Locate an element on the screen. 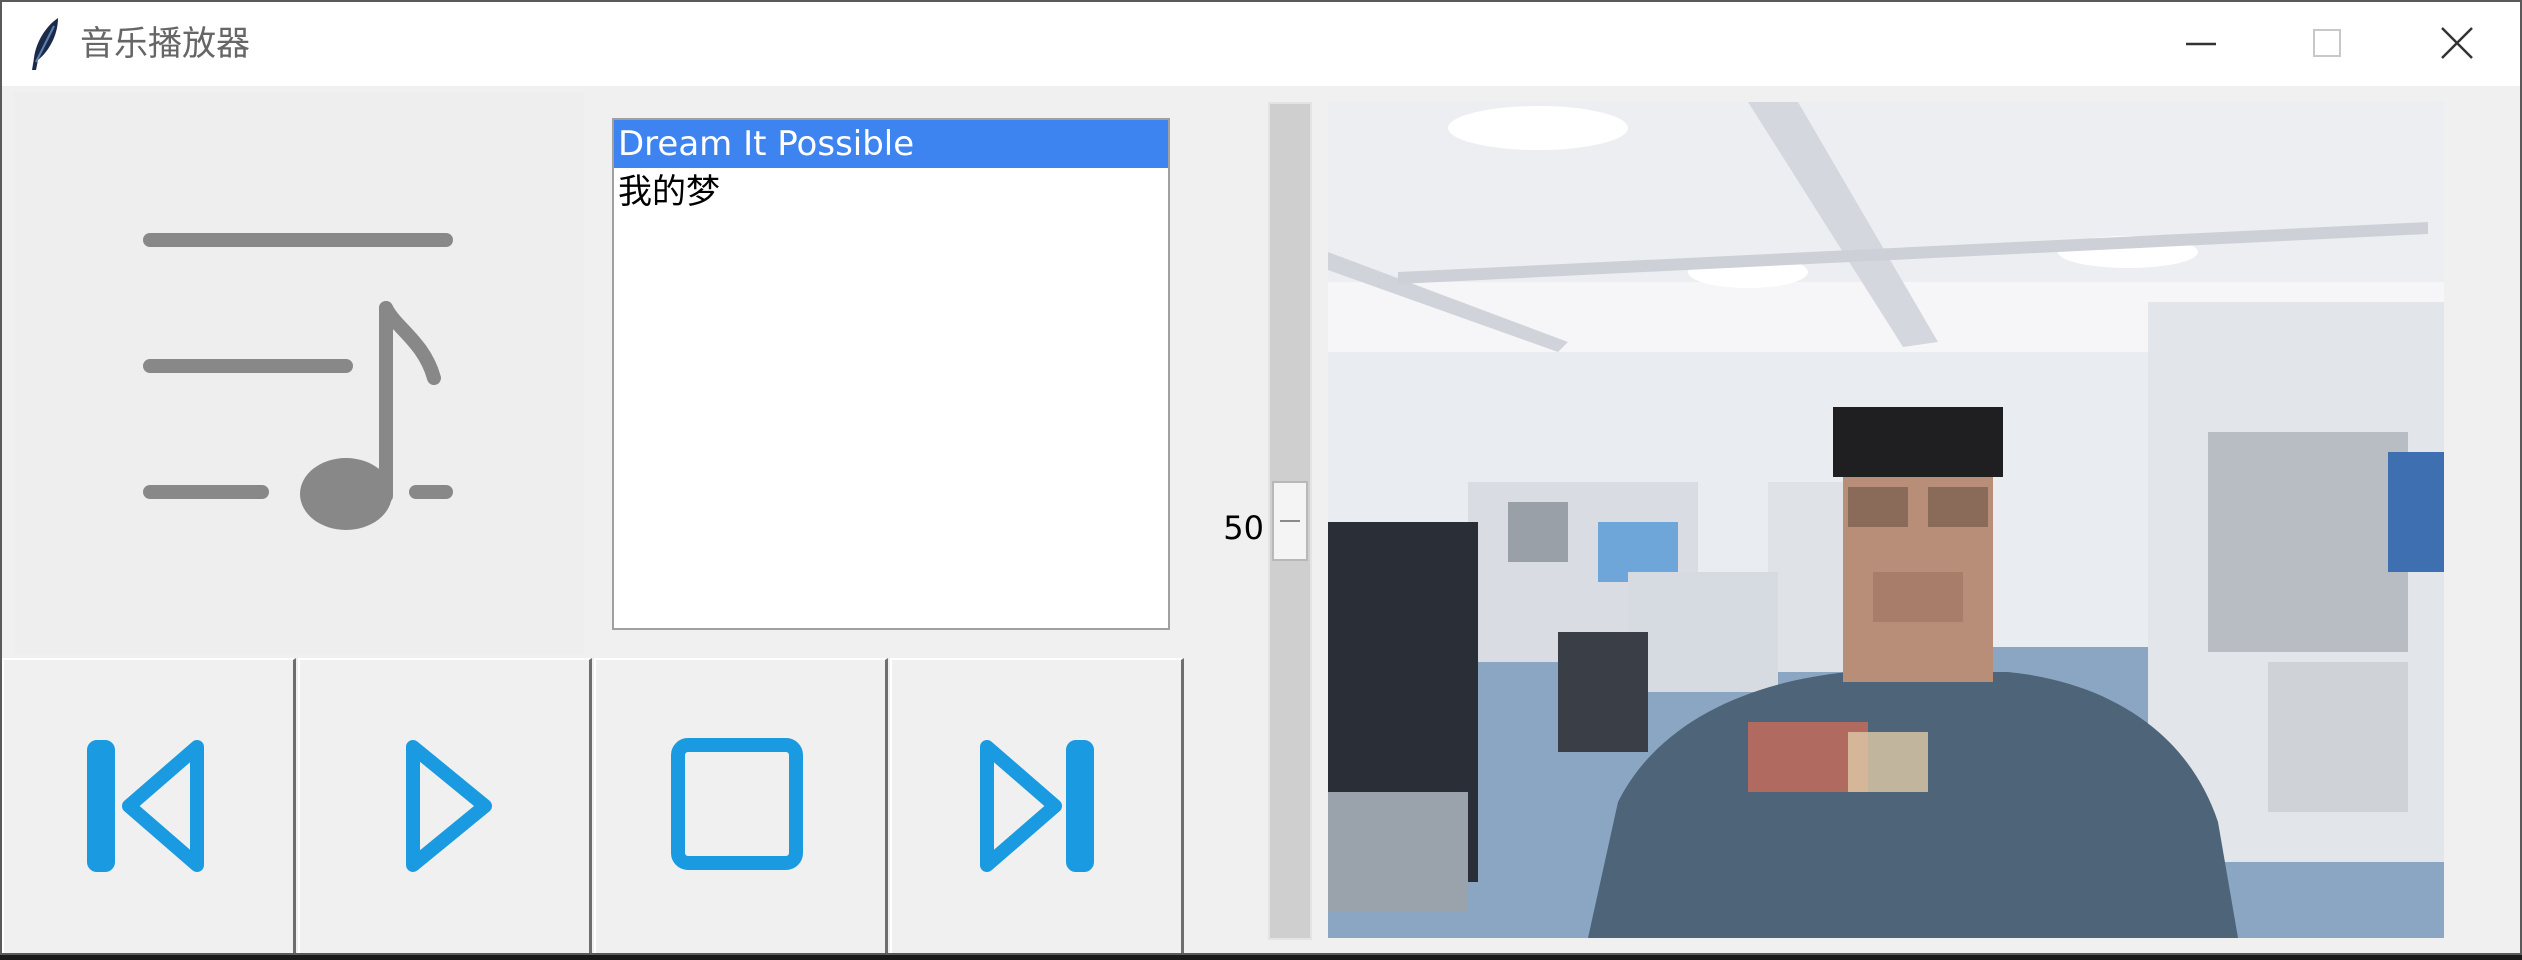 This screenshot has width=2522, height=960. slider-grip is located at coordinates (1290, 521).